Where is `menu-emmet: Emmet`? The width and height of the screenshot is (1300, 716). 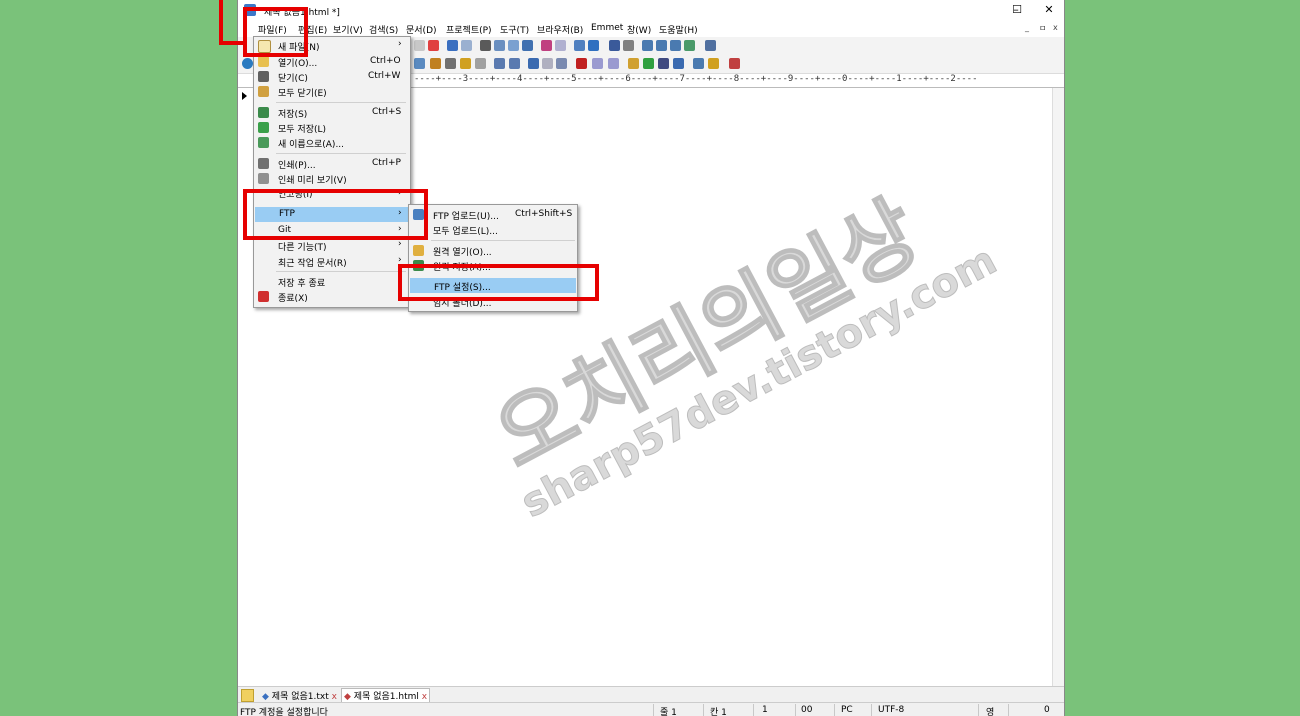 menu-emmet: Emmet is located at coordinates (607, 28).